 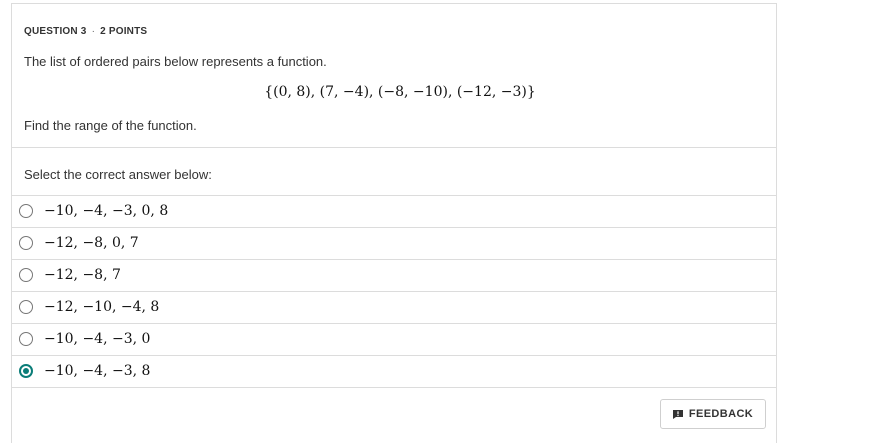 What do you see at coordinates (106, 211) in the screenshot?
I see `answer-option-label: −10, −4, −3, 0, 8` at bounding box center [106, 211].